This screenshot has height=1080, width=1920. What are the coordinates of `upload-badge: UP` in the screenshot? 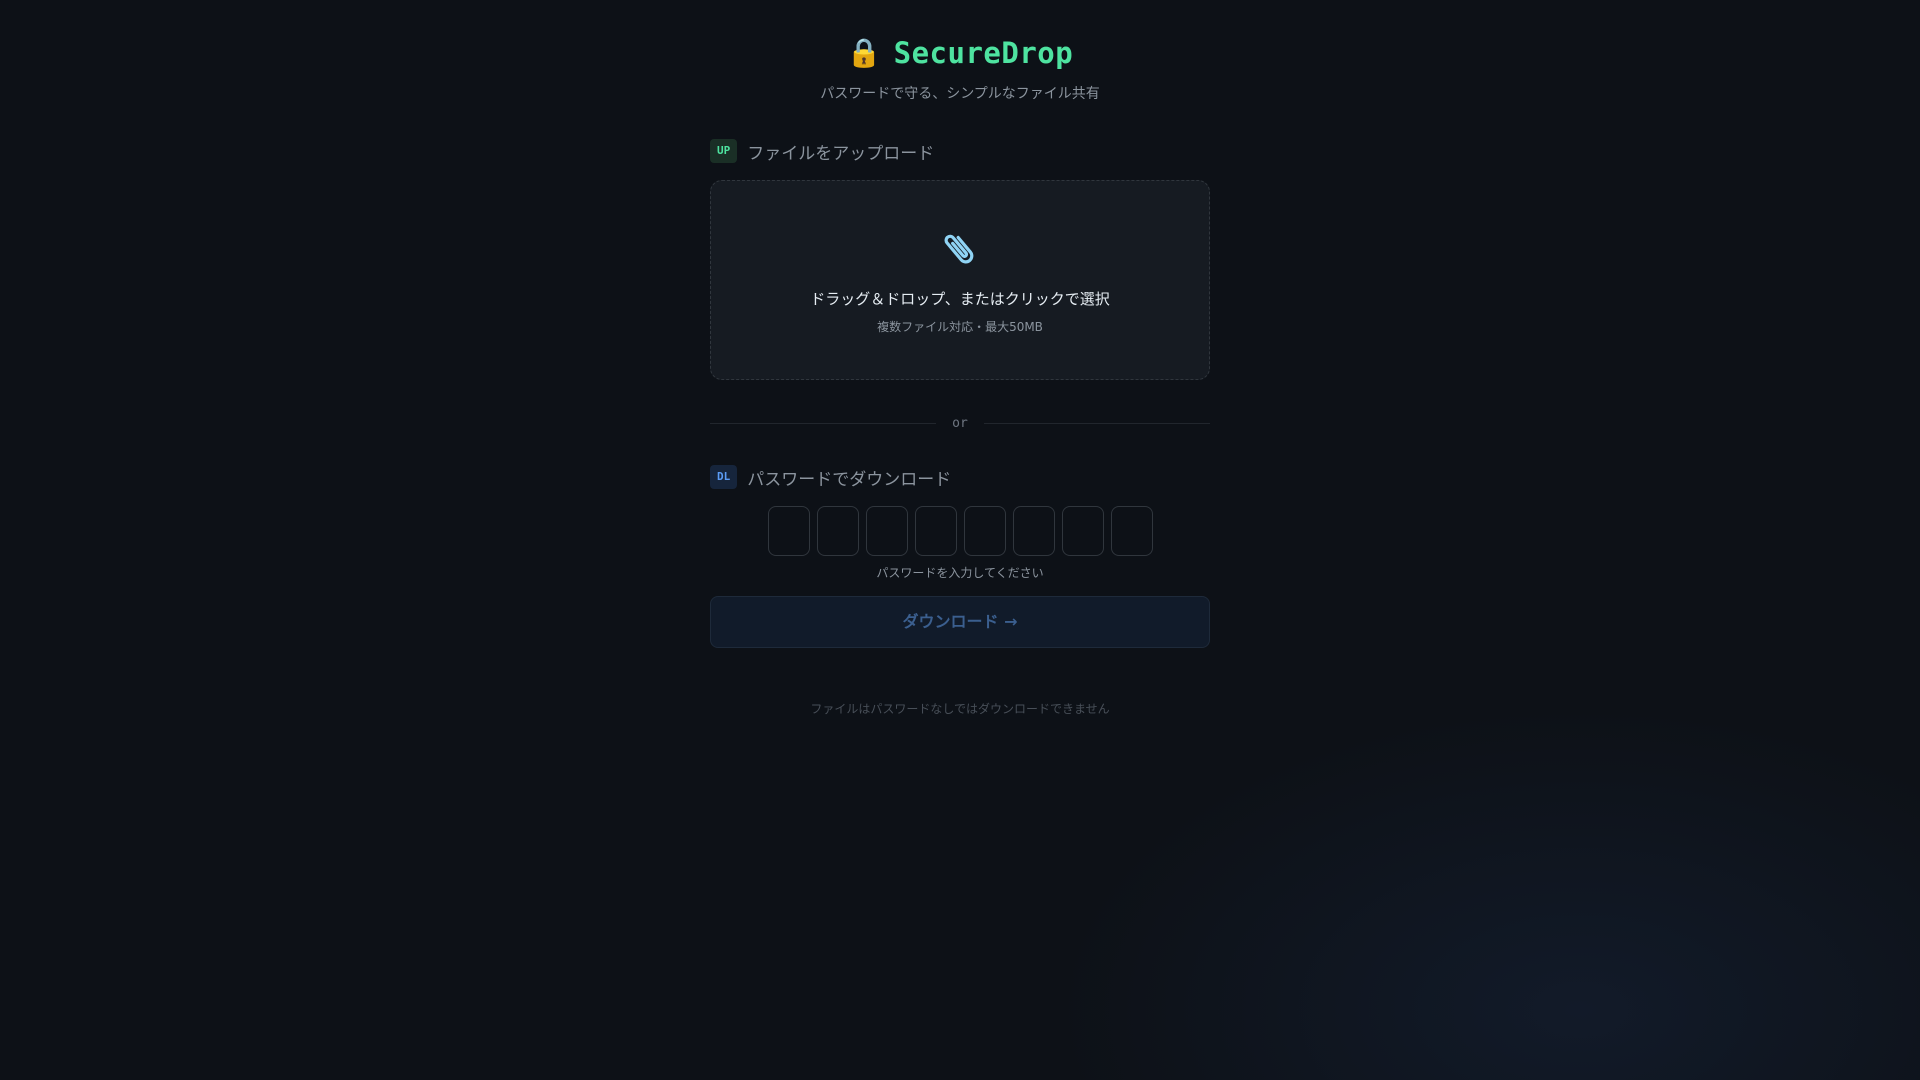 It's located at (724, 151).